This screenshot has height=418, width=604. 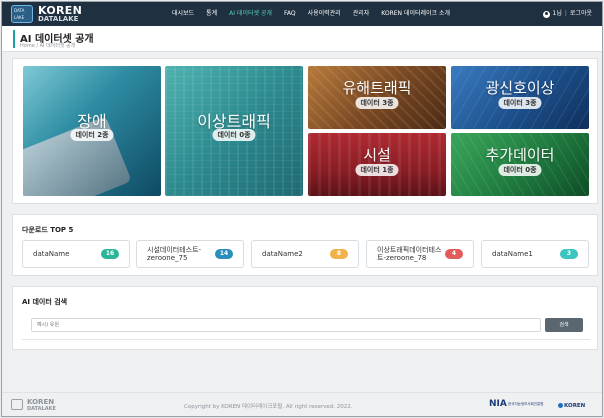 I want to click on category-card-optical-signal: 광신호이상 데이터 3종, so click(x=520, y=97).